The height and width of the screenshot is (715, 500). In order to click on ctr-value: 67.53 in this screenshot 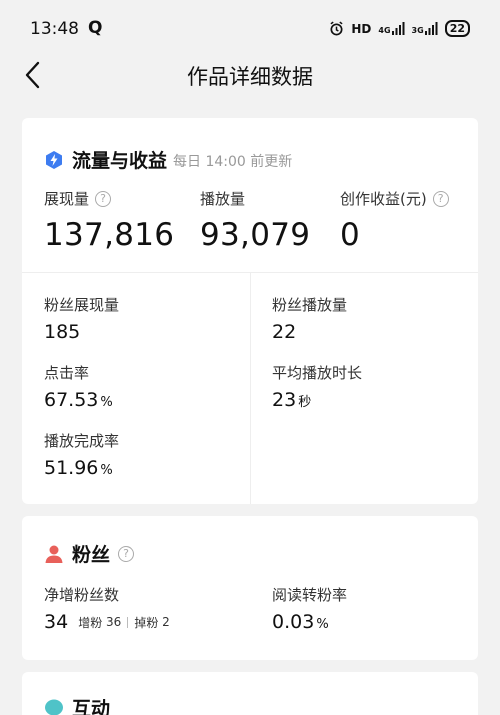, I will do `click(71, 400)`.